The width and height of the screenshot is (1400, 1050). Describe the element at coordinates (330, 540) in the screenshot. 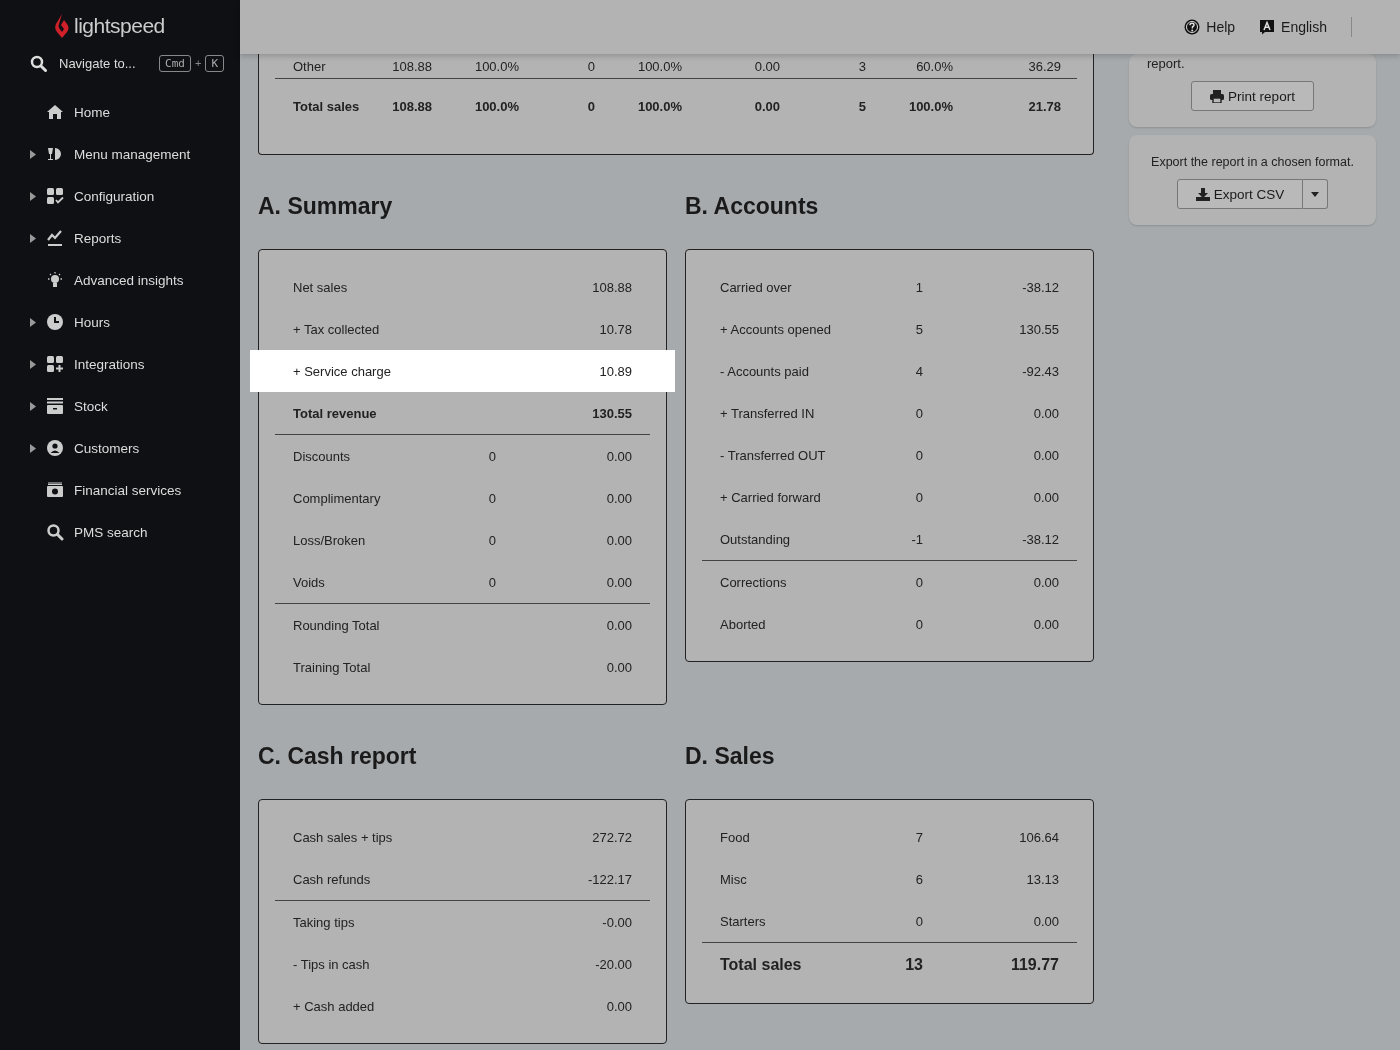

I see `row-label: Loss/Broken` at that location.